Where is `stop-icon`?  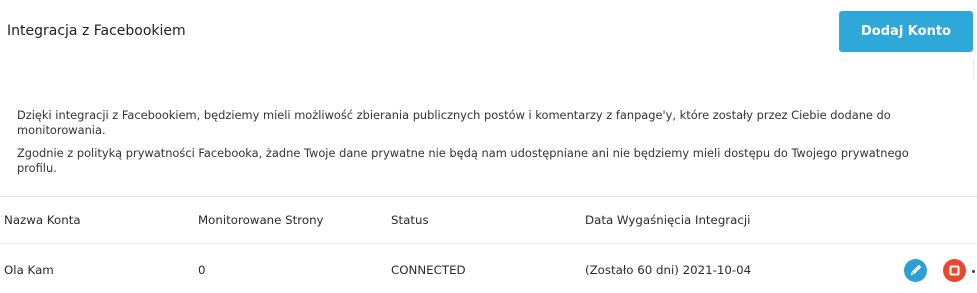 stop-icon is located at coordinates (954, 270).